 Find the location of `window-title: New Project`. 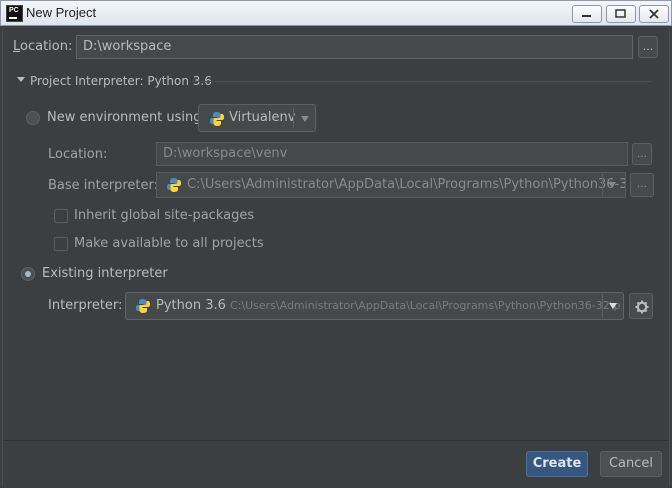

window-title: New Project is located at coordinates (61, 12).